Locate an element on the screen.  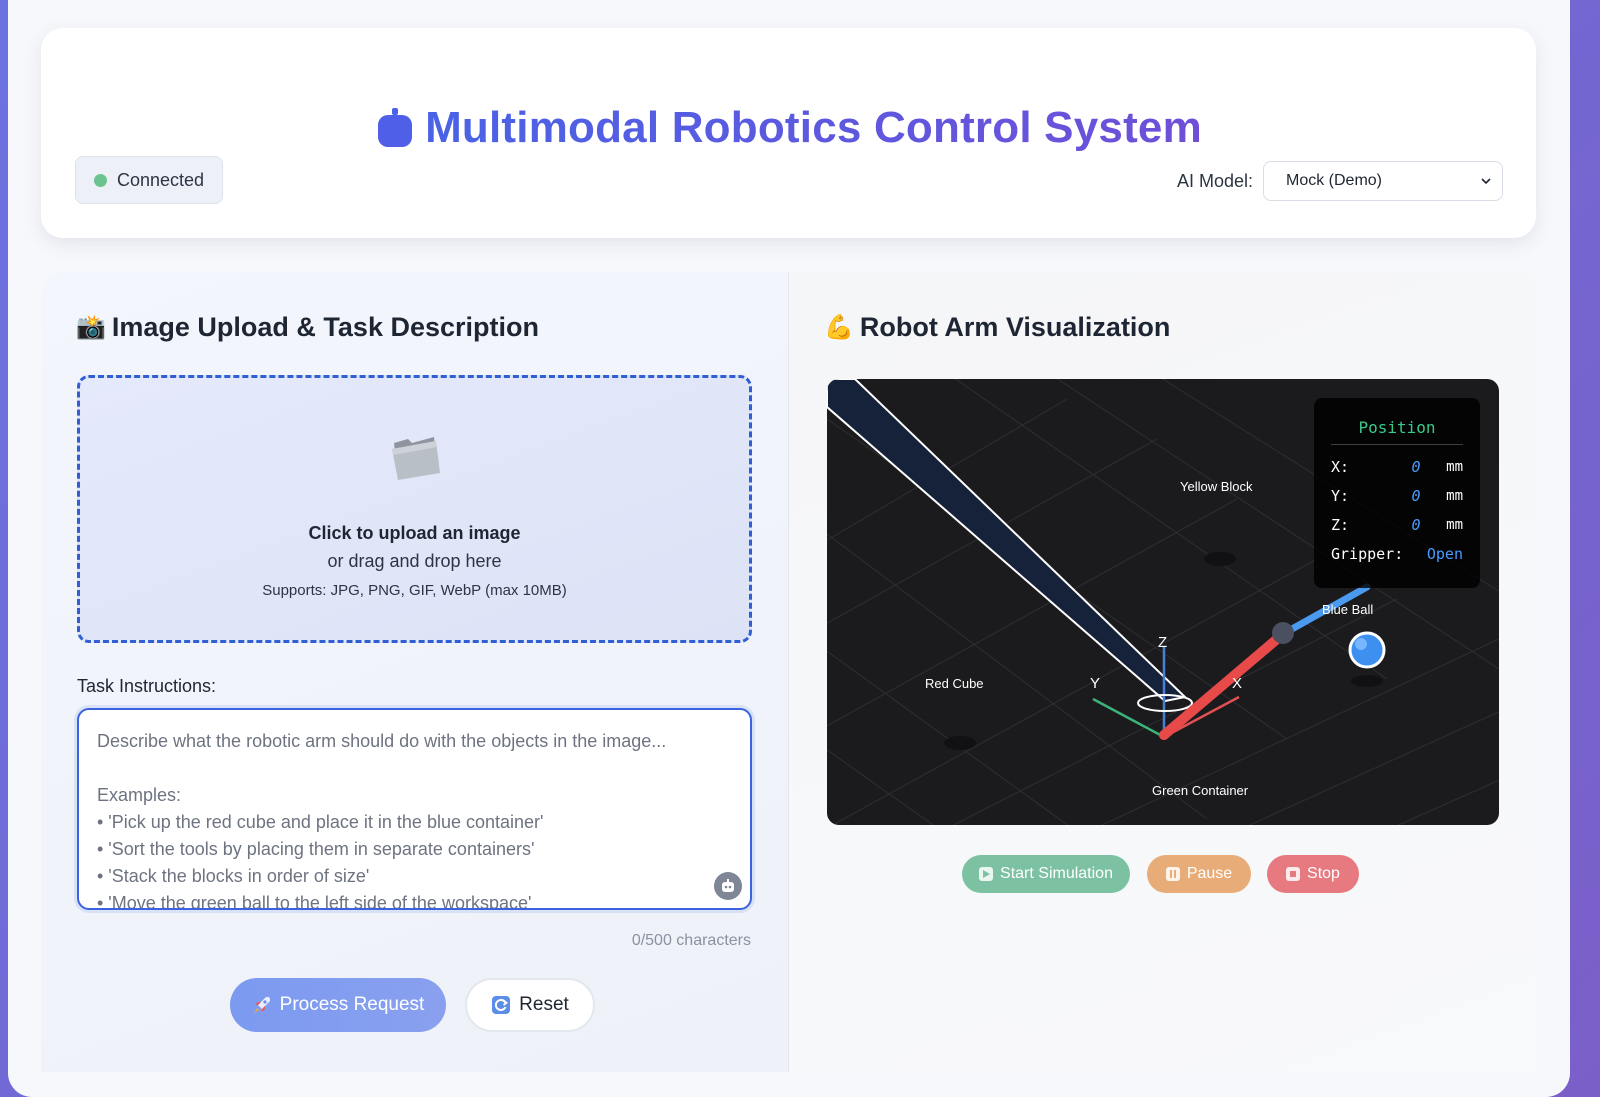
page-title: Multimodal Robotics Control System is located at coordinates (813, 127).